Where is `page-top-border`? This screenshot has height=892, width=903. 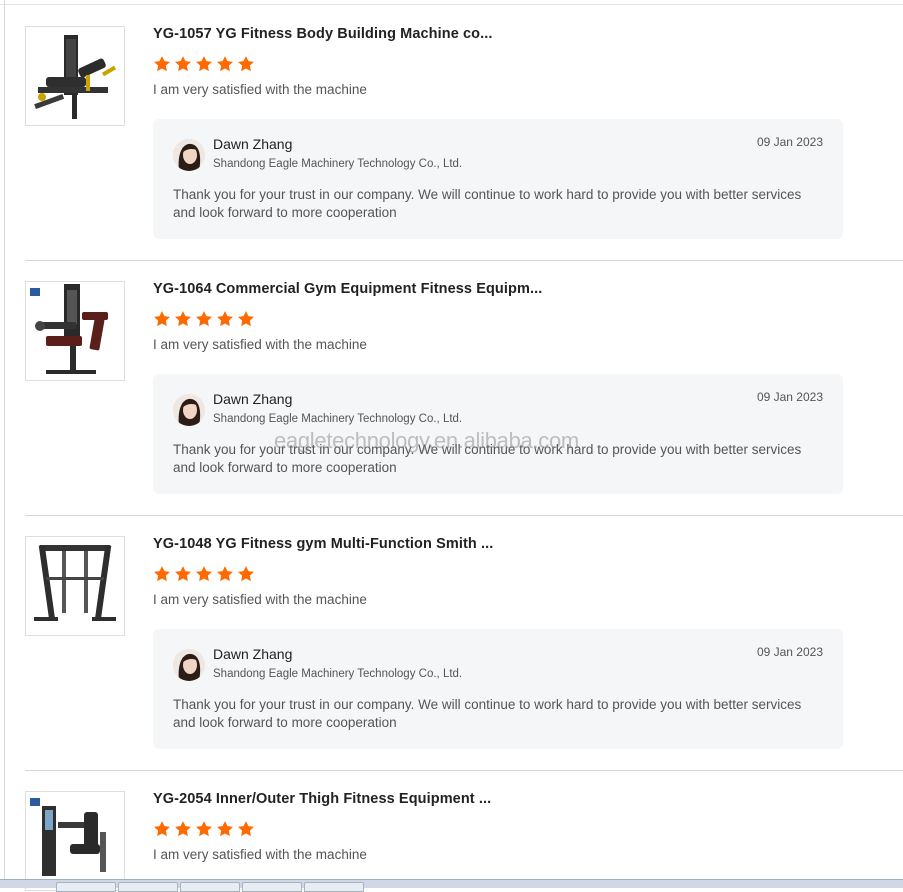
page-top-border is located at coordinates (451, 4).